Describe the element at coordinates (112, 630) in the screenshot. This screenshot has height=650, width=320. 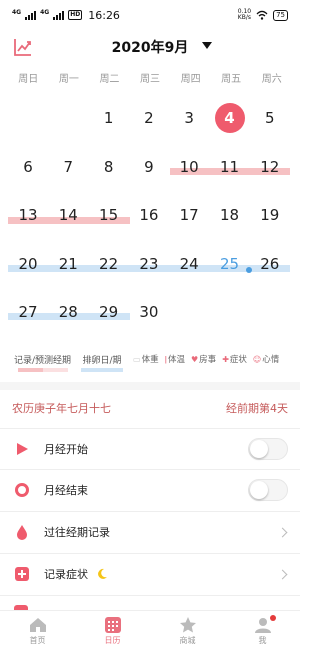
I see `nav-calendar: 日历` at that location.